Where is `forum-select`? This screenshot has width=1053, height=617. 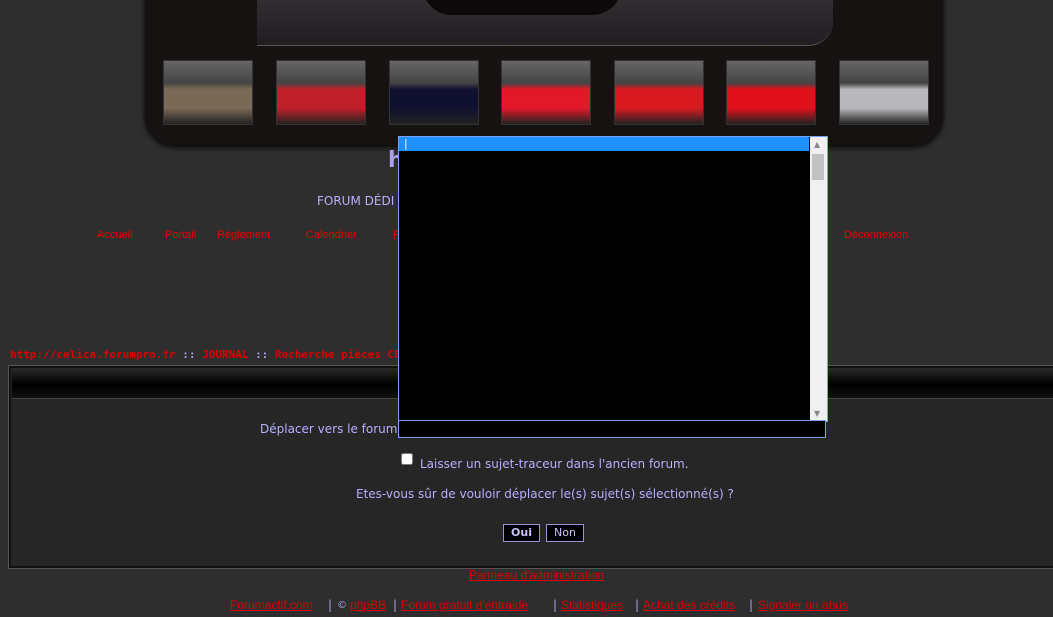 forum-select is located at coordinates (612, 429).